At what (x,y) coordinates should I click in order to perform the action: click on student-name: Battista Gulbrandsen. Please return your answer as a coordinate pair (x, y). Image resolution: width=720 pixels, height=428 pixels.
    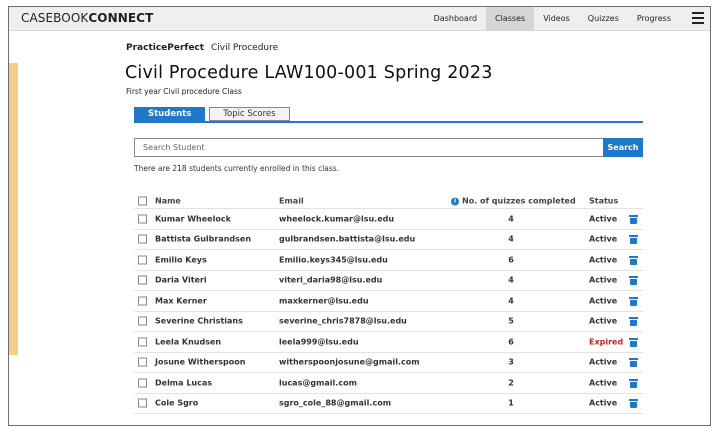
    Looking at the image, I should click on (203, 239).